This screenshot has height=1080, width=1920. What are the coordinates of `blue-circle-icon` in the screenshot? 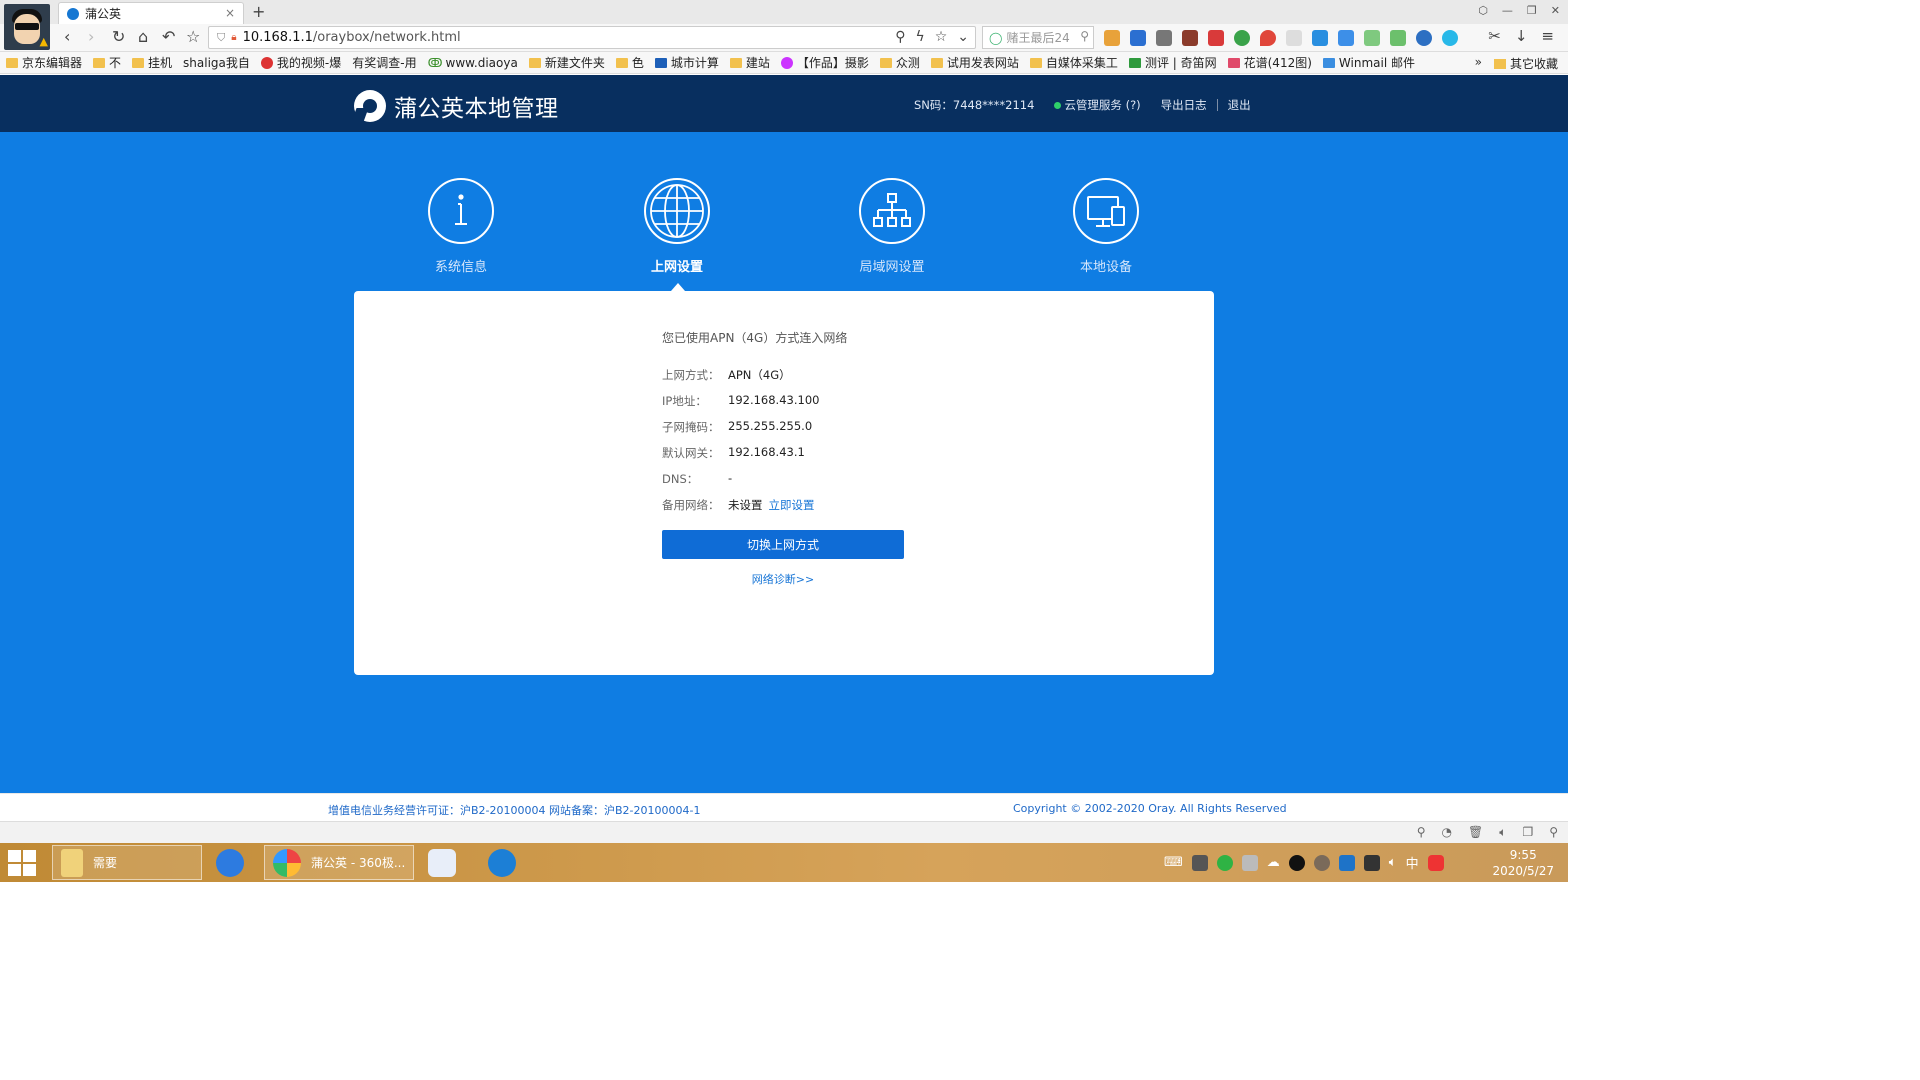 It's located at (1424, 38).